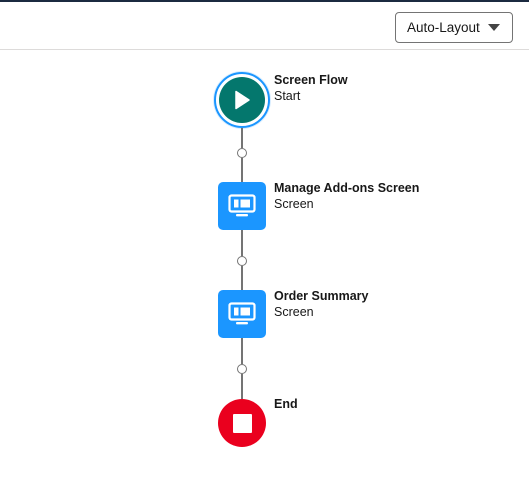  Describe the element at coordinates (264, 26) in the screenshot. I see `canvas-toolbar: Auto-Layout` at that location.